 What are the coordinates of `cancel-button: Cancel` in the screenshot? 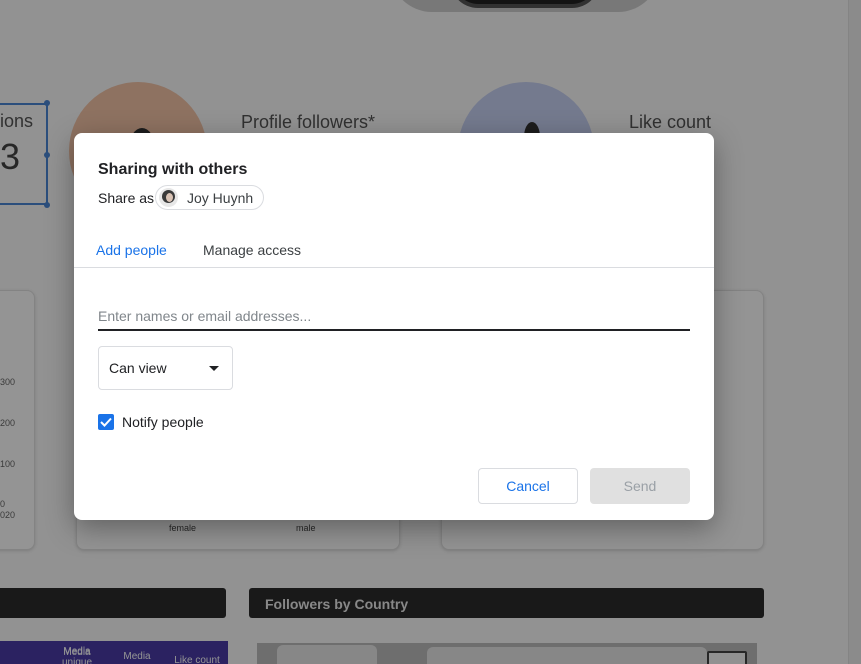 It's located at (528, 486).